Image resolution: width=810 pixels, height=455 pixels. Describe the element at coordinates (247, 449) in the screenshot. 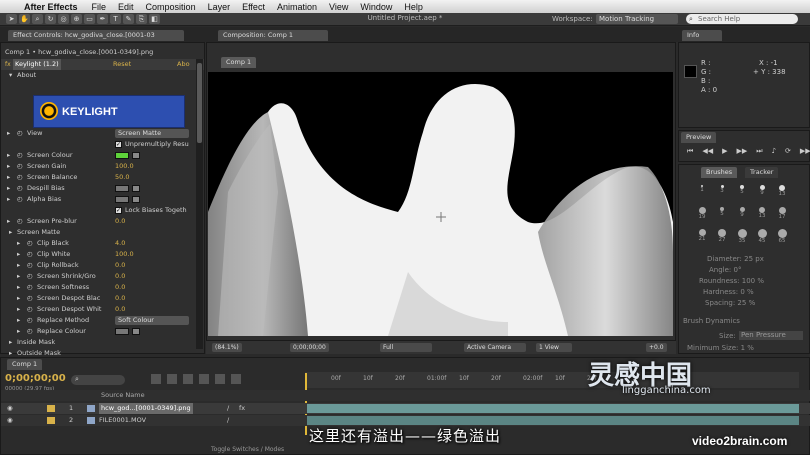

I see `toggle-switches-modes: Toggle Switches / Modes` at that location.